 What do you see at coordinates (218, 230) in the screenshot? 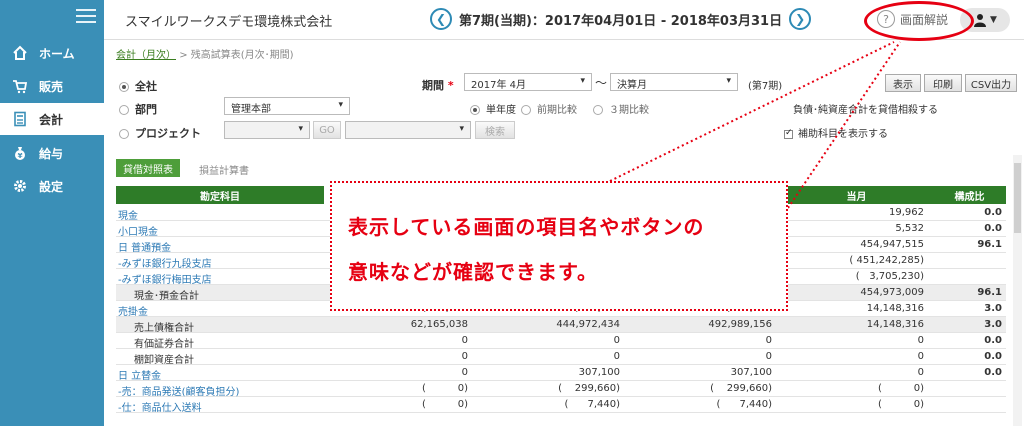
I see `cell-account: 小口現金` at bounding box center [218, 230].